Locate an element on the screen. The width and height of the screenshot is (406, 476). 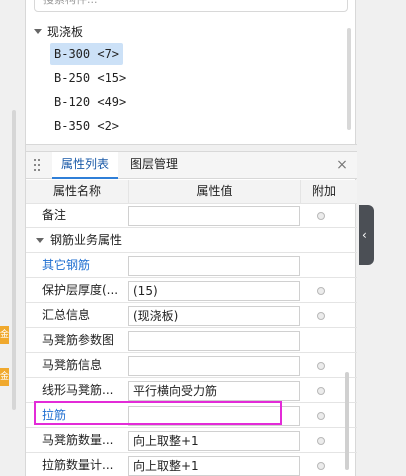
tree-scrollbar is located at coordinates (349, 79).